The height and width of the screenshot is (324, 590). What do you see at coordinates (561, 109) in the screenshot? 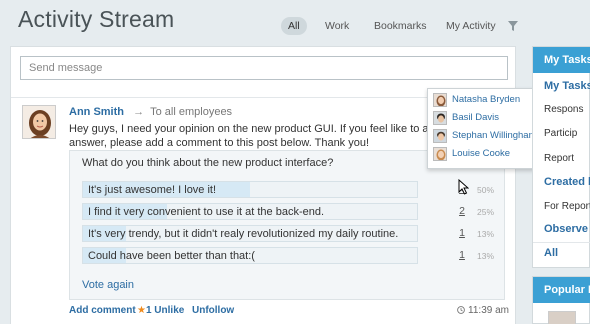
I see `sidebar-item-responsible: Respons` at bounding box center [561, 109].